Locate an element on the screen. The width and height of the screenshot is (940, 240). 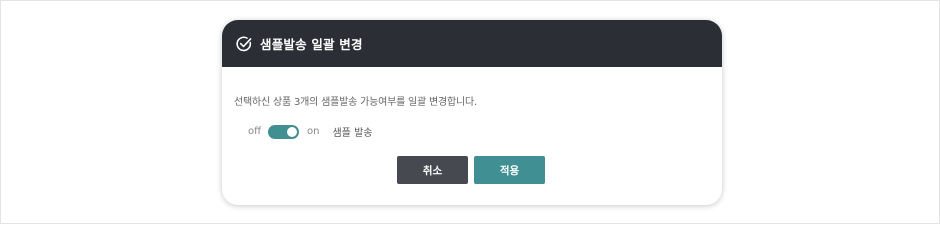
sample-shipping-toggle-row: off on 샘플 발송 is located at coordinates (310, 131).